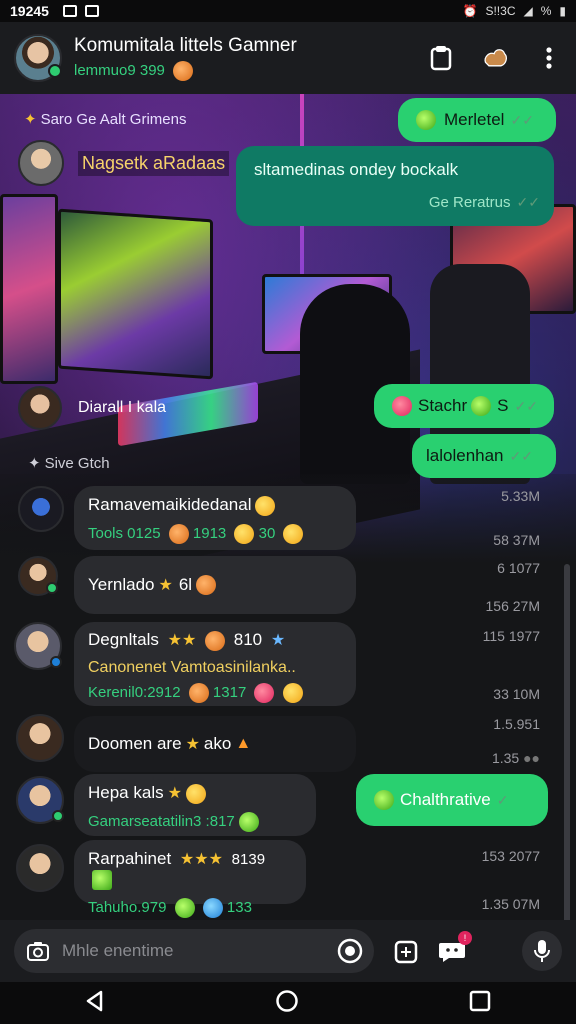 The image size is (576, 1024). What do you see at coordinates (182, 640) in the screenshot?
I see `star-icon: ★★` at bounding box center [182, 640].